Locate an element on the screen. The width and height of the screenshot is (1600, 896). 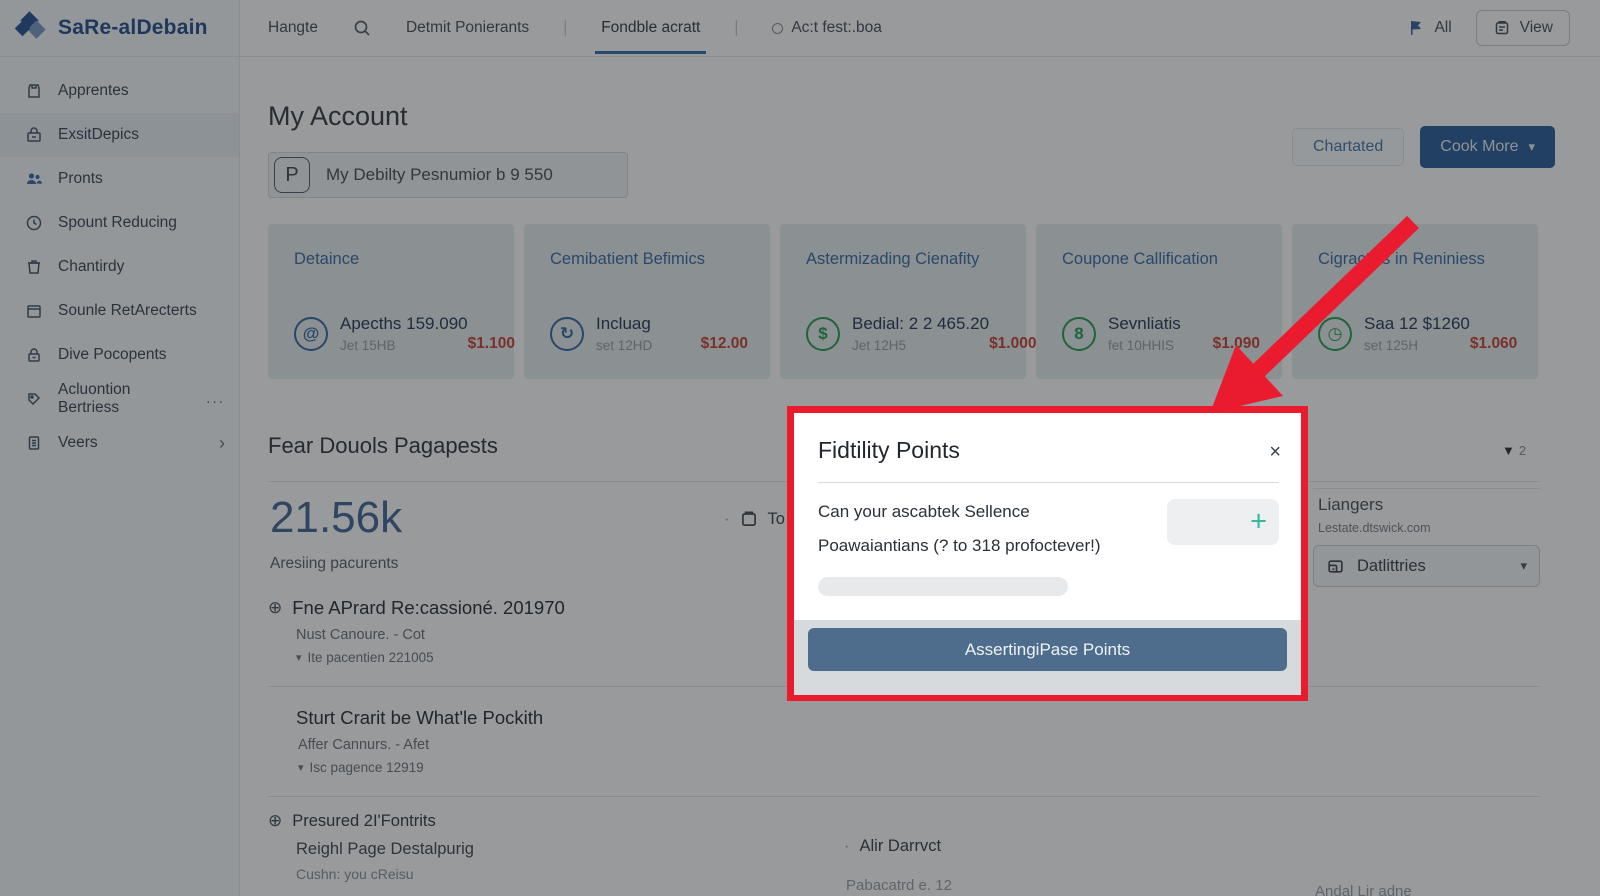
close-icon: × is located at coordinates (1275, 452).